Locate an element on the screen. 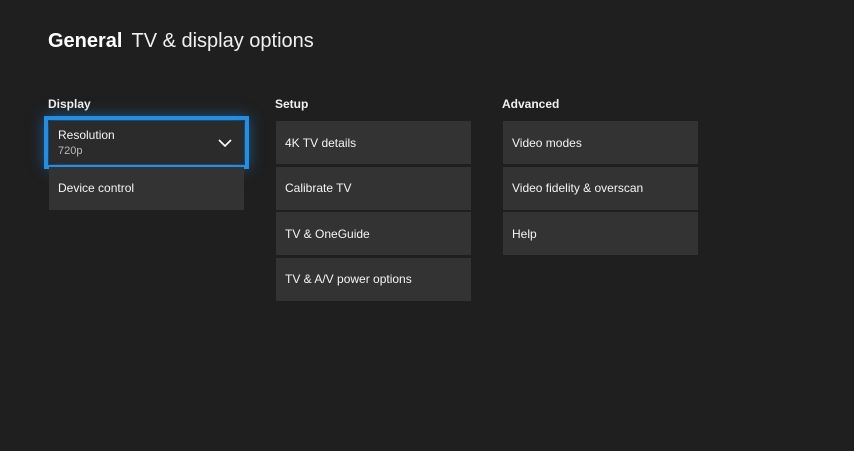 This screenshot has width=854, height=451. video-fidelity-overscan-button: Video fidelity & overscan is located at coordinates (600, 188).